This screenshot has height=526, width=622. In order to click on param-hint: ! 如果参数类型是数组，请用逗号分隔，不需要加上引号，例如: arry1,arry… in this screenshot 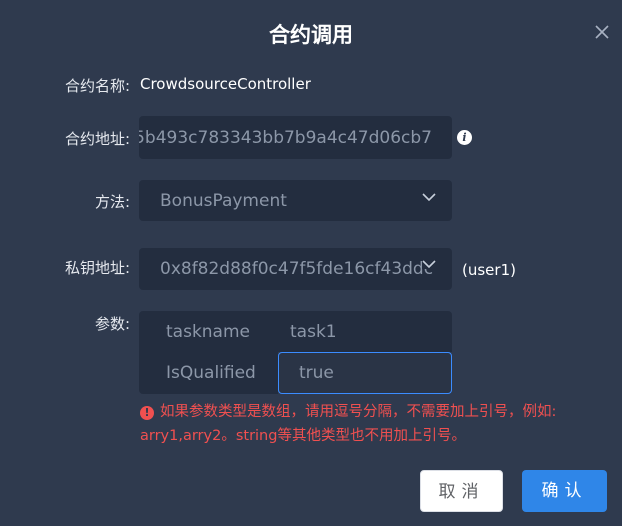, I will do `click(375, 424)`.